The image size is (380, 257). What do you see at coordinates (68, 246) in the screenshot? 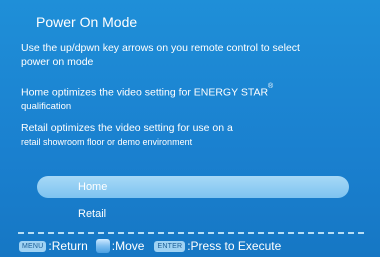
I see `return-hint: :Return` at bounding box center [68, 246].